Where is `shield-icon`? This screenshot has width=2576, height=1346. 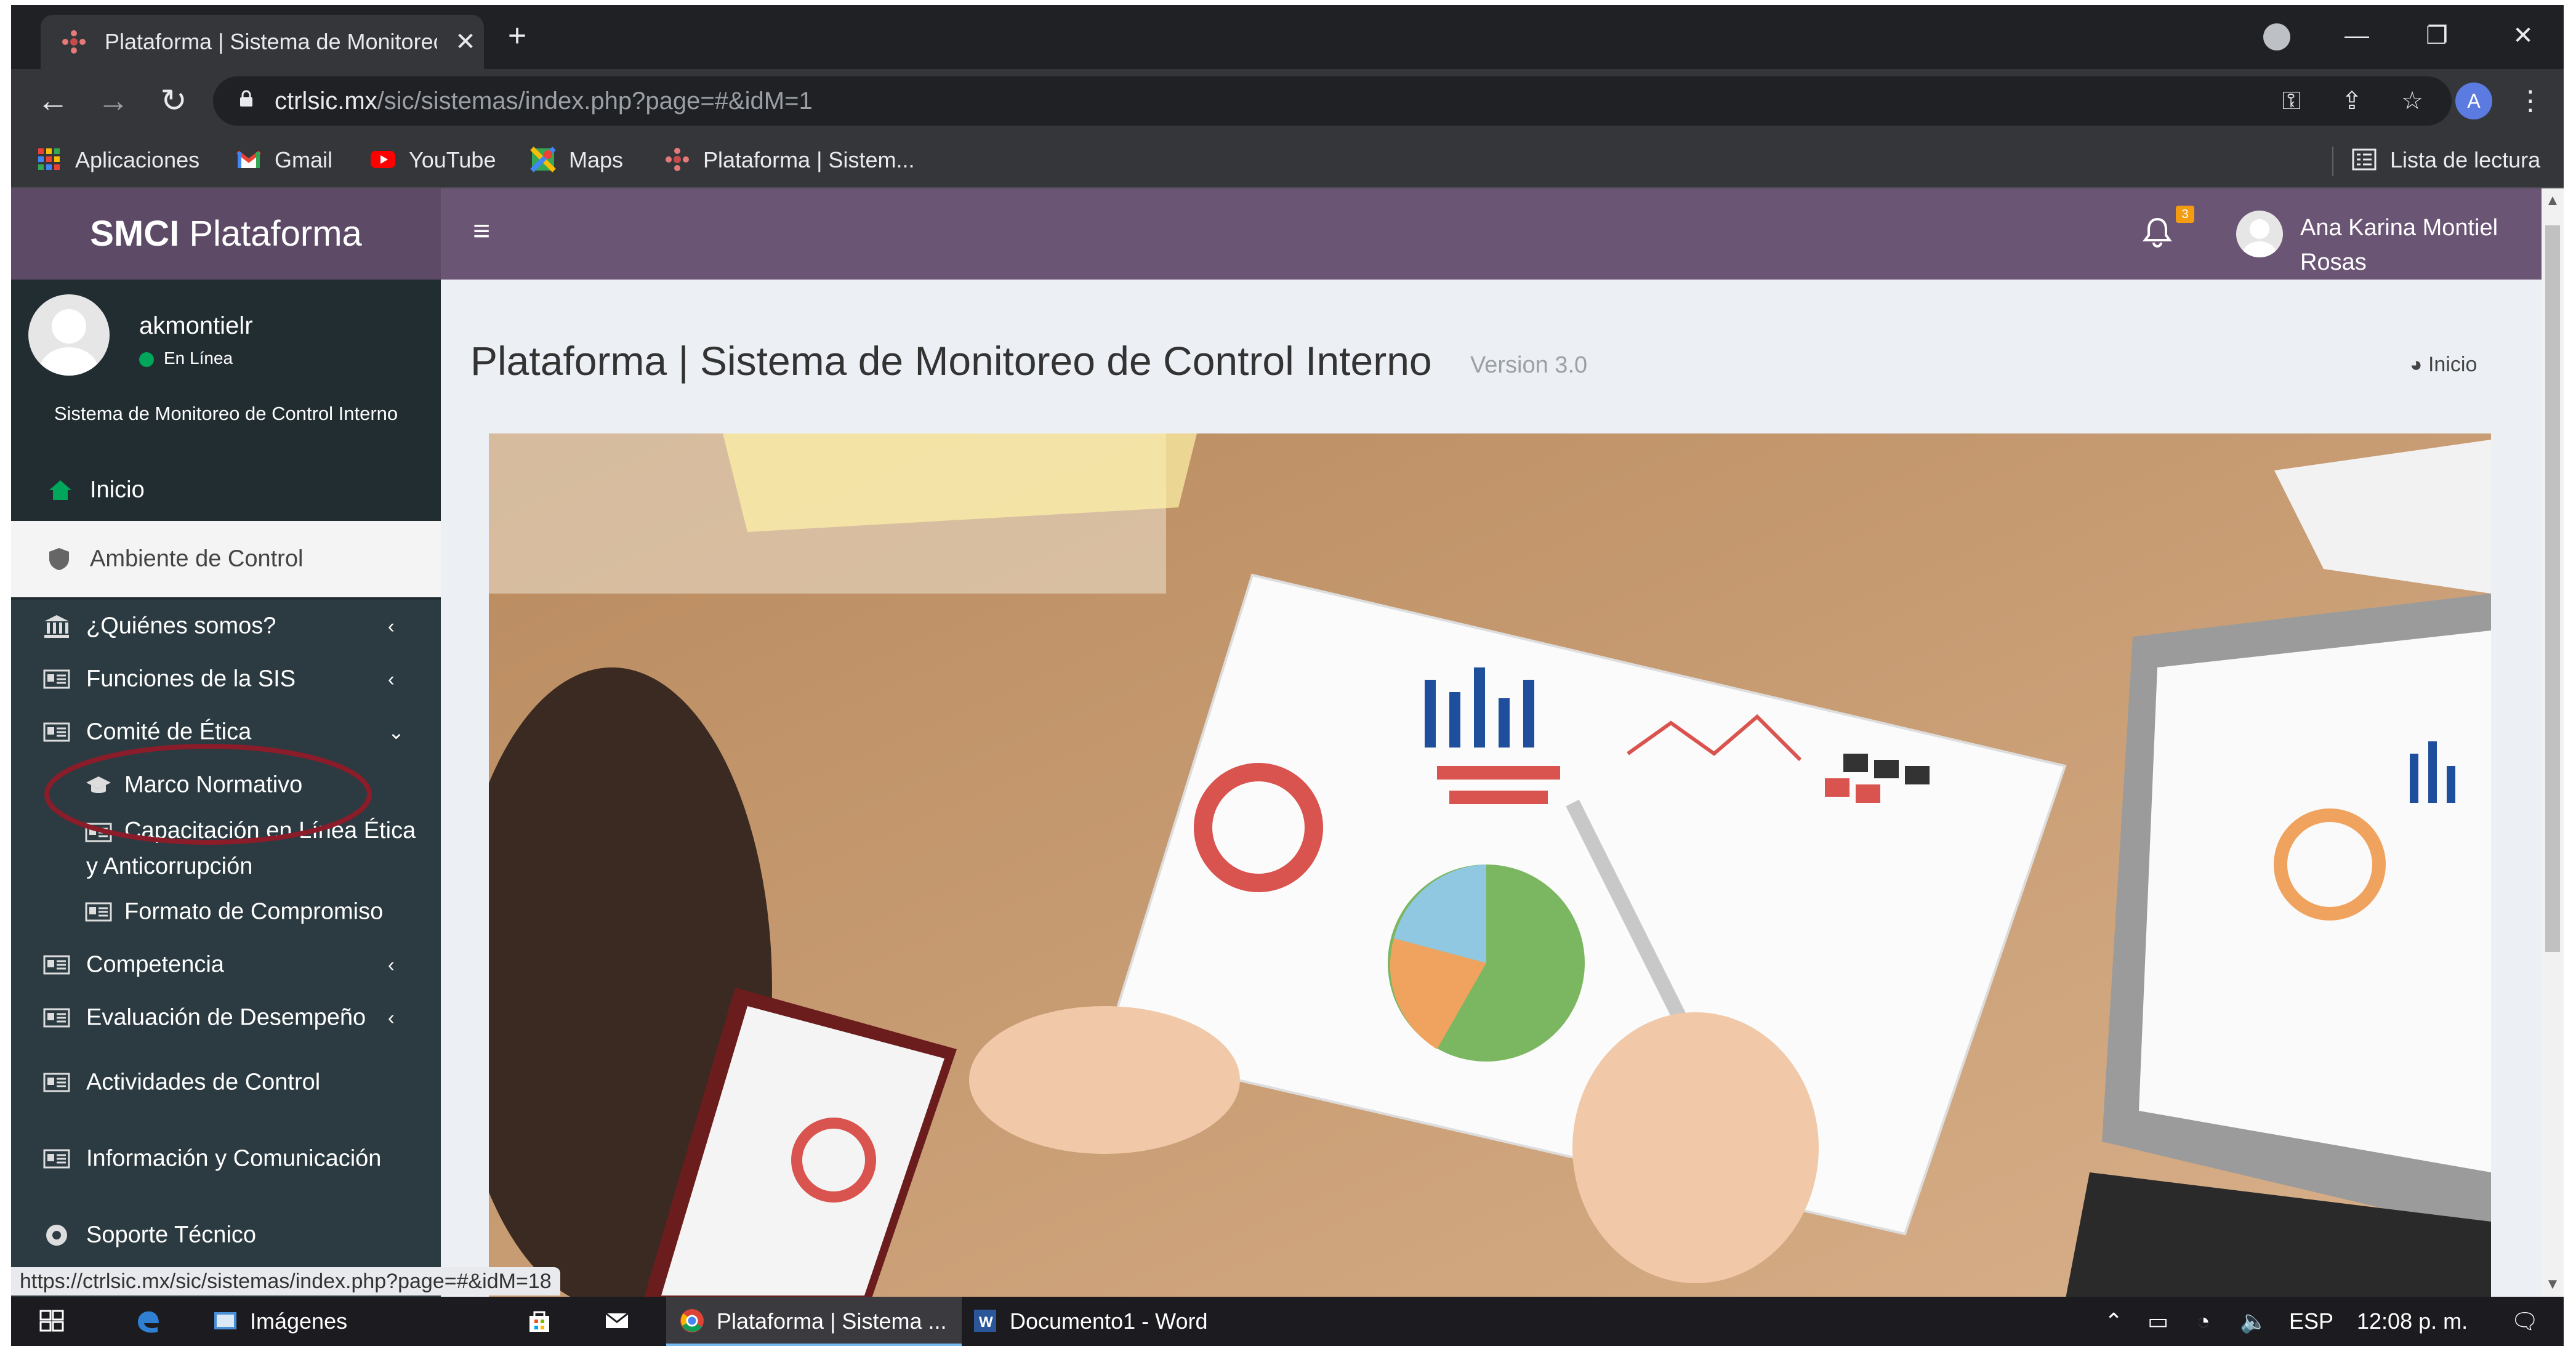 shield-icon is located at coordinates (59, 559).